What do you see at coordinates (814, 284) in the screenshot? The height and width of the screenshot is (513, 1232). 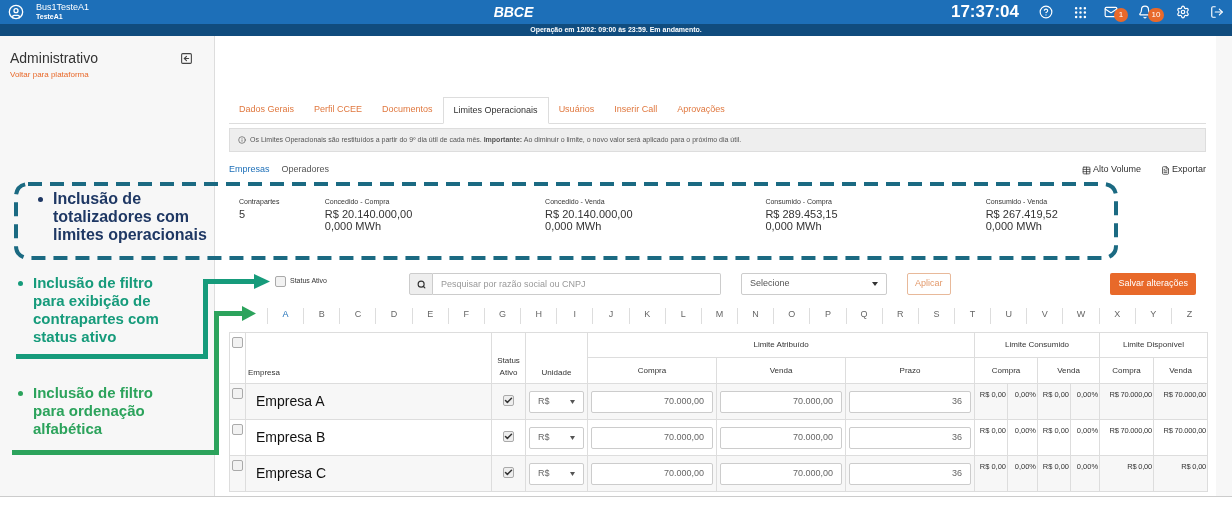 I see `select-dropdown: Selecione` at bounding box center [814, 284].